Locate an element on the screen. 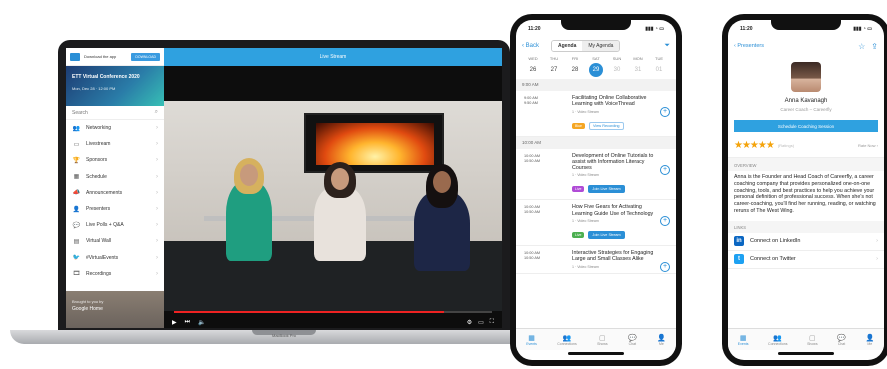 This screenshot has height=369, width=887. skip-icon: ⏭ is located at coordinates (187, 322).